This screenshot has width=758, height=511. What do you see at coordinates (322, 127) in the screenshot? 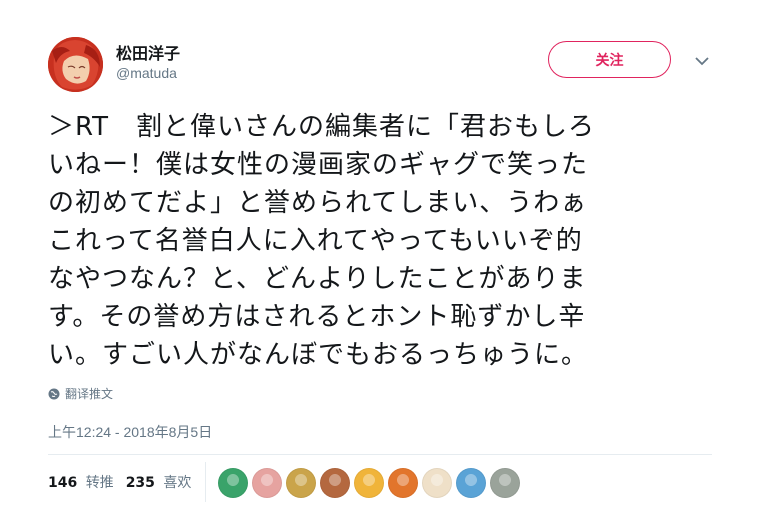
I see `tweet-line: ＞RT 割と偉いさんの編集者に「君おもしろ` at bounding box center [322, 127].